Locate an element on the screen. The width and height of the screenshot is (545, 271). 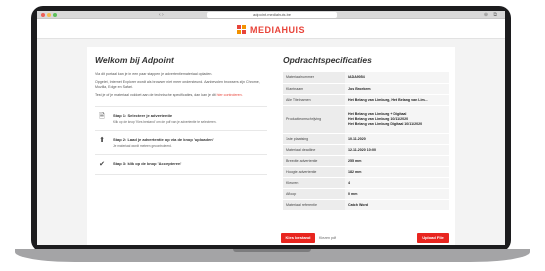
table-row: Breedte advertentie 255 mm is located at coordinates (366, 161).